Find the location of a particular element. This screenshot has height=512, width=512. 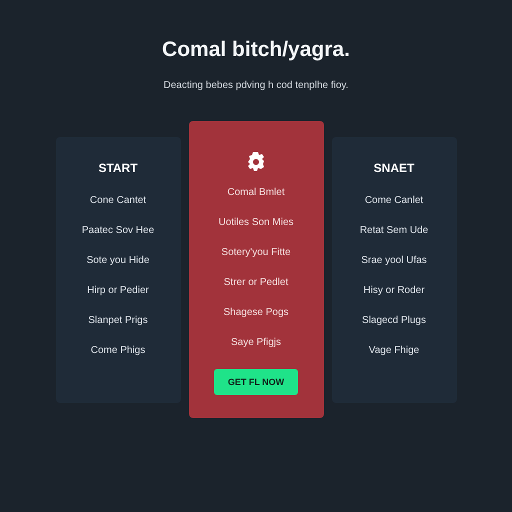

feature-text: Paatec Sov Hee is located at coordinates (118, 231).